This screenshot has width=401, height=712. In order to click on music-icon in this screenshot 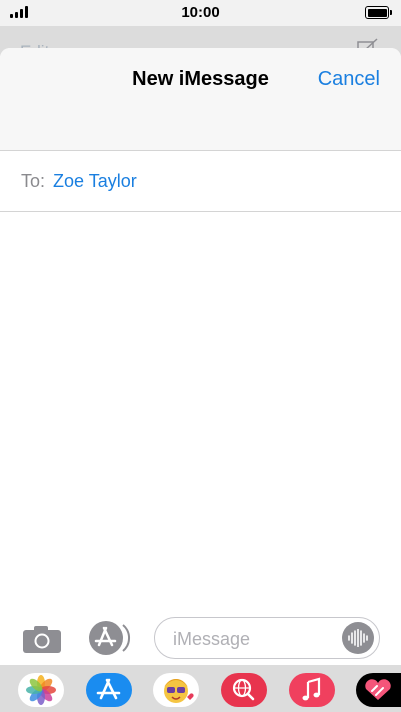, I will do `click(311, 689)`.